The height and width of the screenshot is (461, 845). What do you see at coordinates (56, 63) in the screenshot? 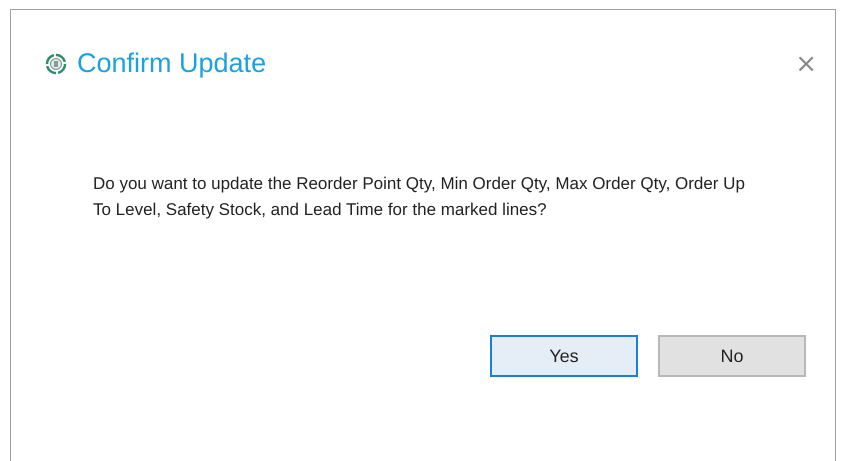
I see `logo-icon` at bounding box center [56, 63].